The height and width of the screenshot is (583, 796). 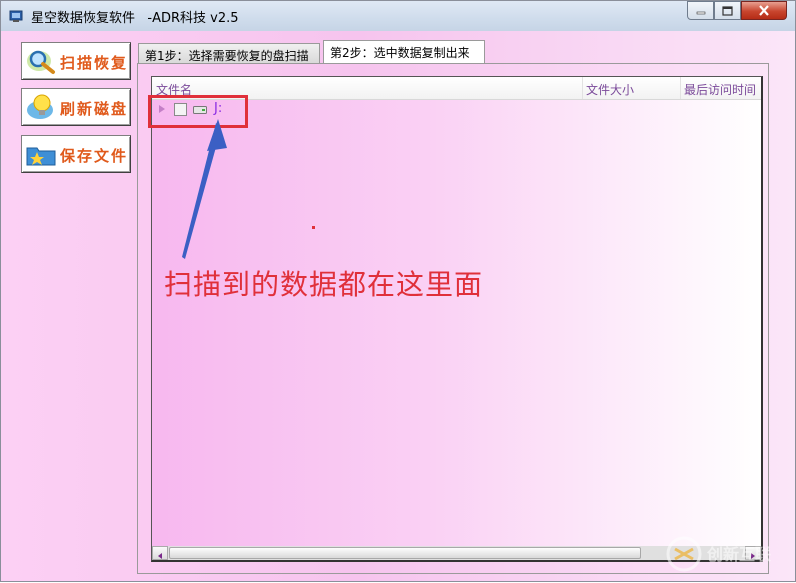 What do you see at coordinates (94, 109) in the screenshot?
I see `refresh-disk-label: 刷新磁盘` at bounding box center [94, 109].